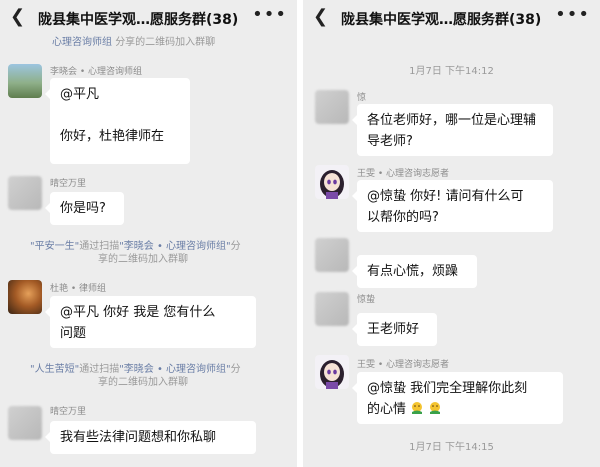  I want to click on join-notice-name: "平安一生", so click(55, 246).